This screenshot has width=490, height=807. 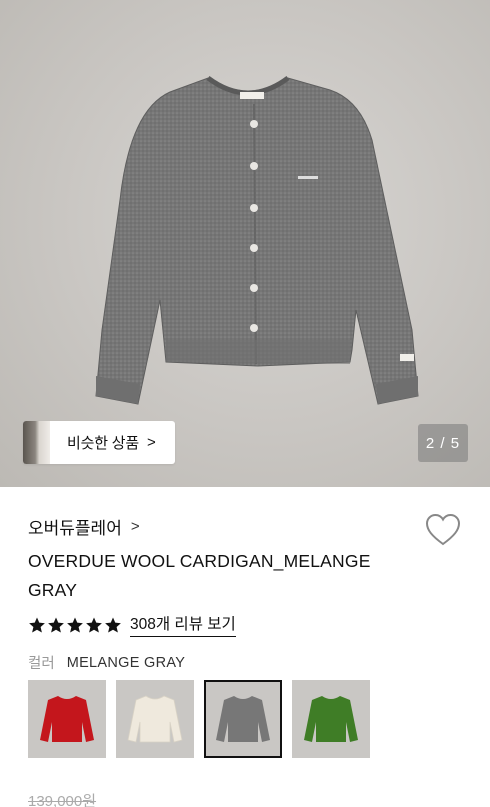 What do you see at coordinates (199, 575) in the screenshot?
I see `product-title: OVERDUE WOOL CARDIGAN_MELANGE GRAY` at bounding box center [199, 575].